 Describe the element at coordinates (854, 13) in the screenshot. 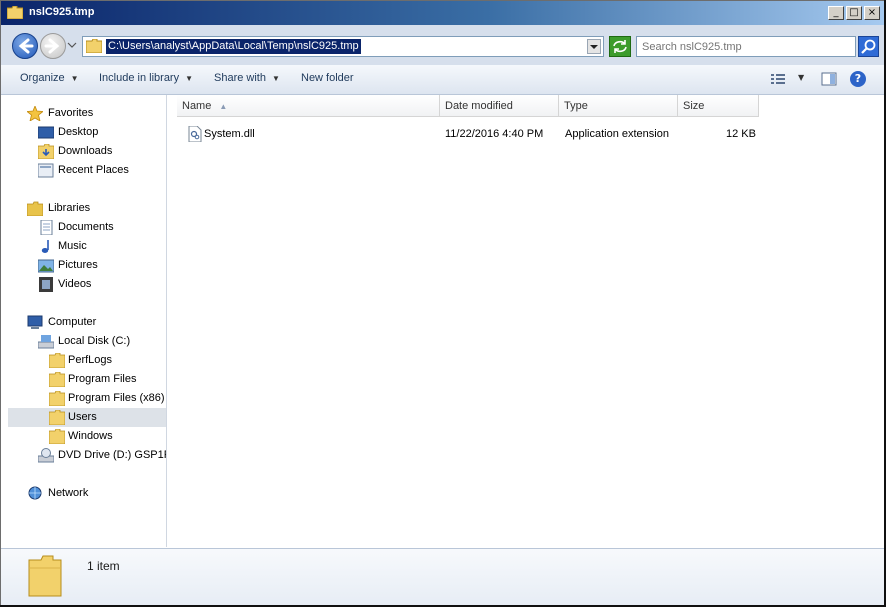

I see `maximize-button: □` at that location.